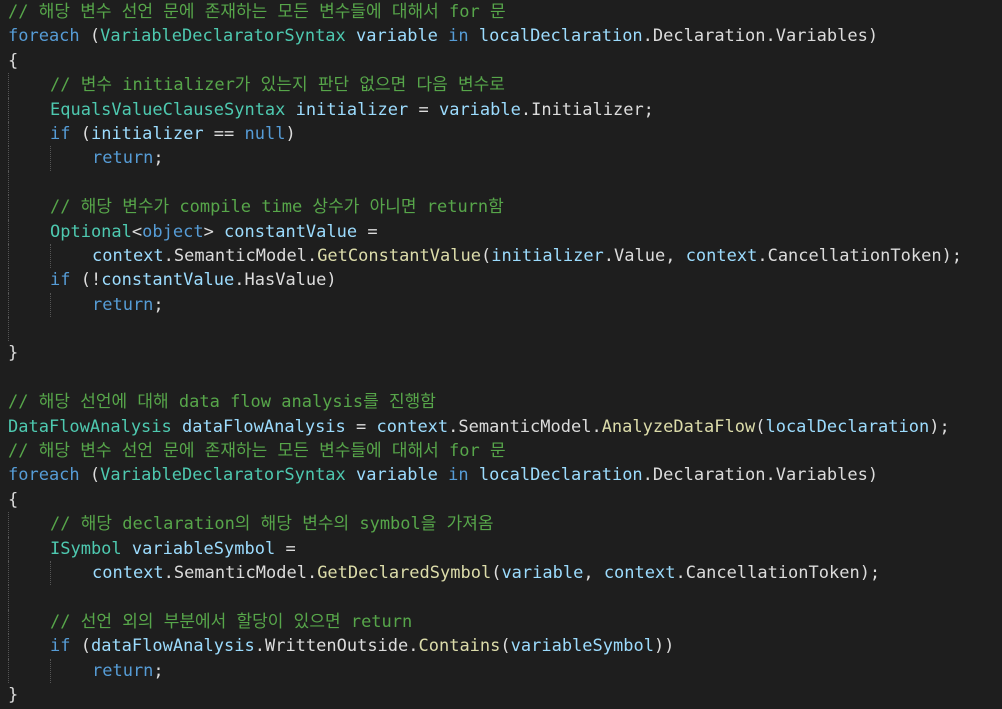 The height and width of the screenshot is (709, 1002). I want to click on code-text: .SemanticModel., so click(240, 572).